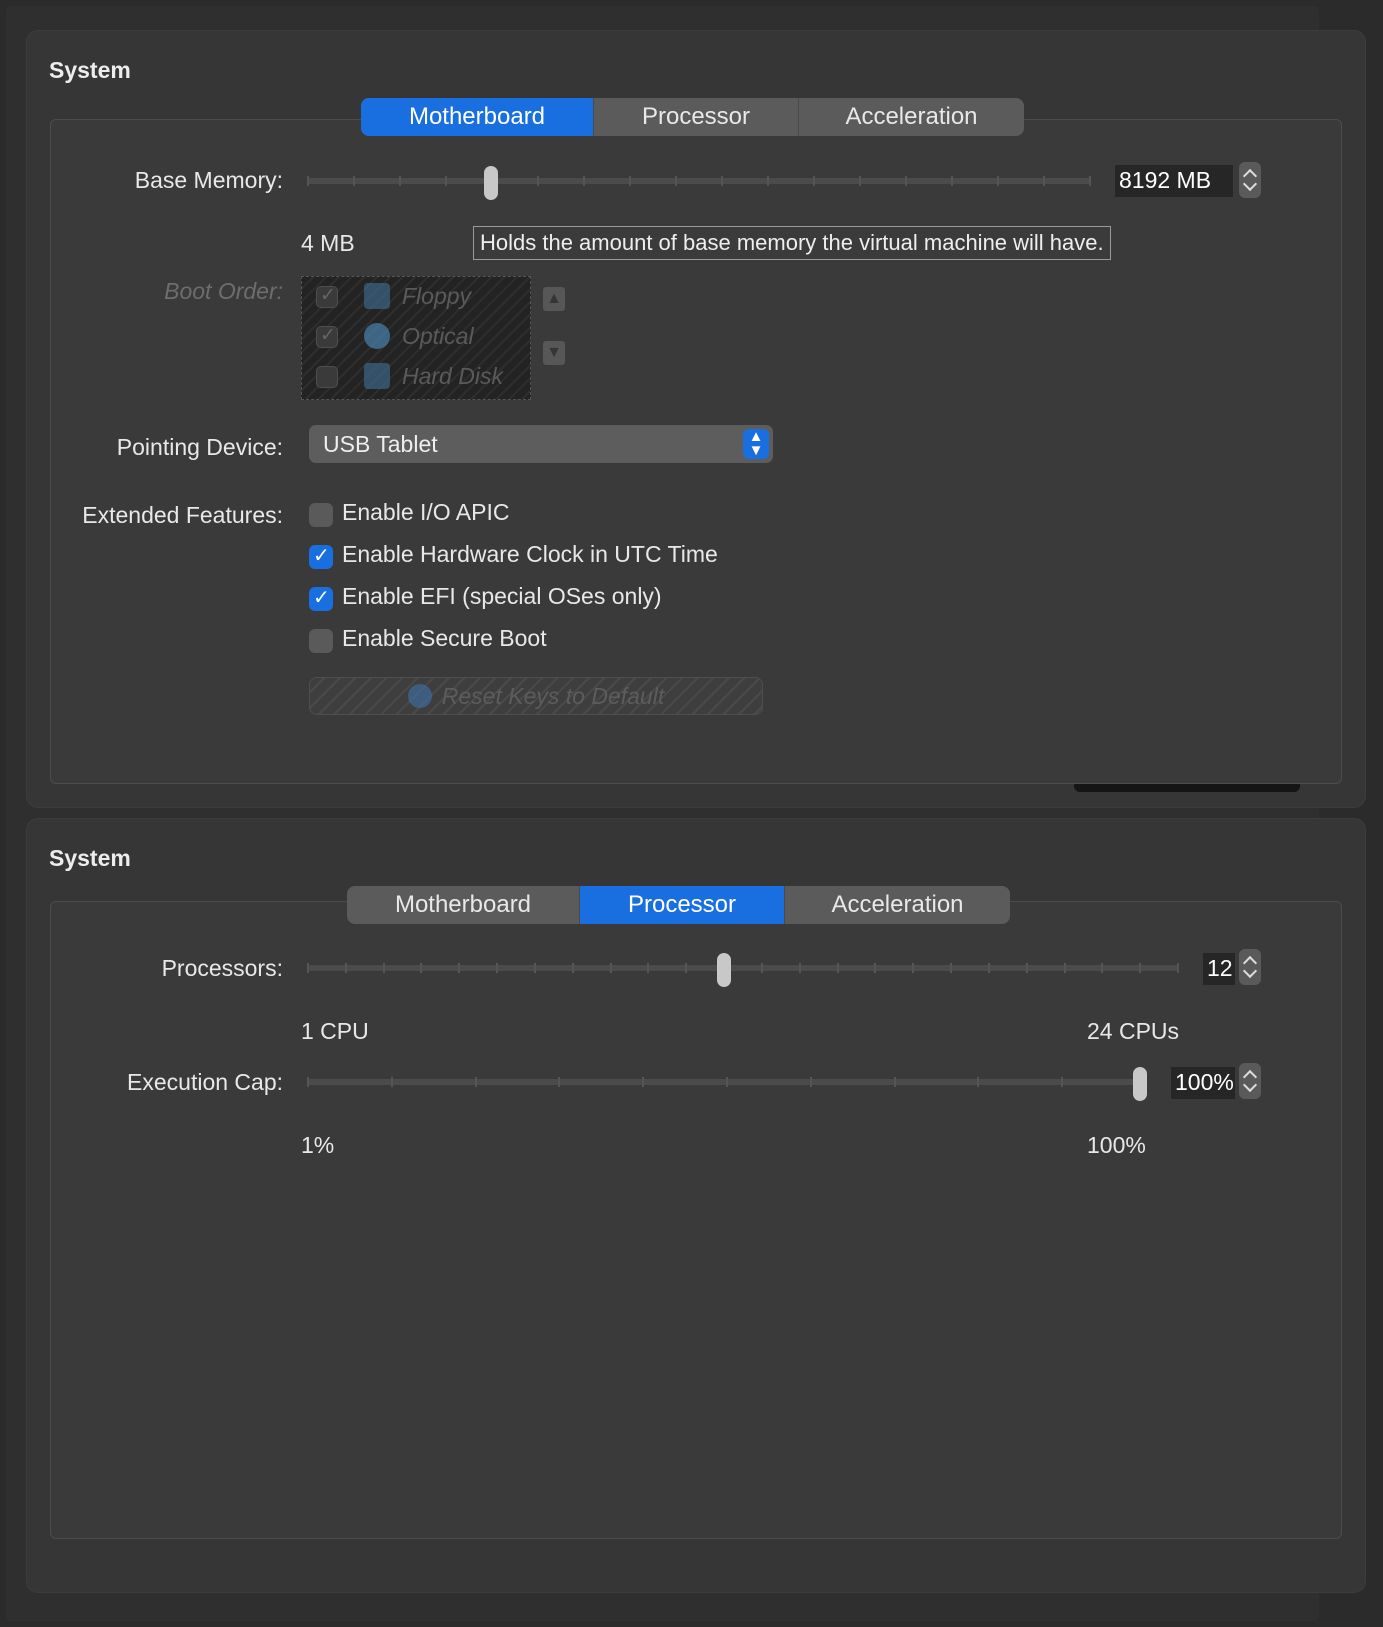 The image size is (1383, 1627). What do you see at coordinates (205, 1082) in the screenshot?
I see `execution-cap-label: Execution Cap:` at bounding box center [205, 1082].